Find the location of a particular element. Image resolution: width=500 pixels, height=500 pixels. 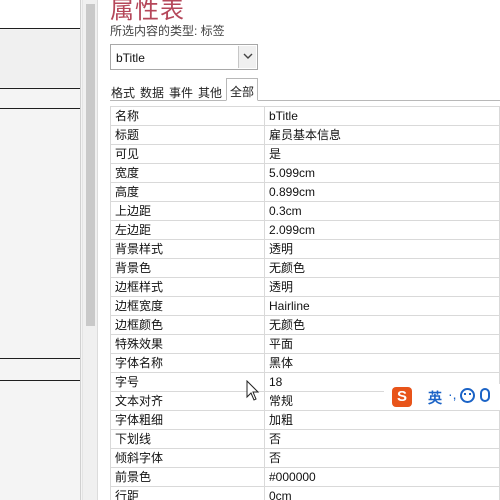

property-name: 字号 is located at coordinates (187, 382).